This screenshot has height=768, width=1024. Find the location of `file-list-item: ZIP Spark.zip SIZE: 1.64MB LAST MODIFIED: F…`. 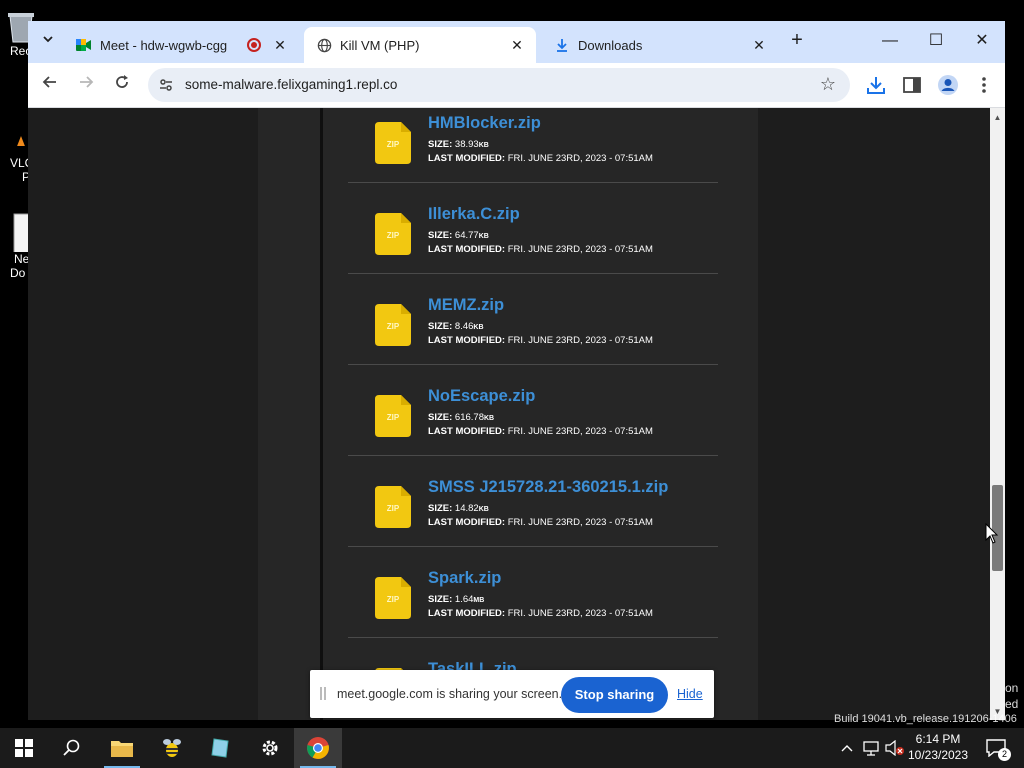

file-list-item: ZIP Spark.zip SIZE: 1.64MB LAST MODIFIED: F… is located at coordinates (533, 592).